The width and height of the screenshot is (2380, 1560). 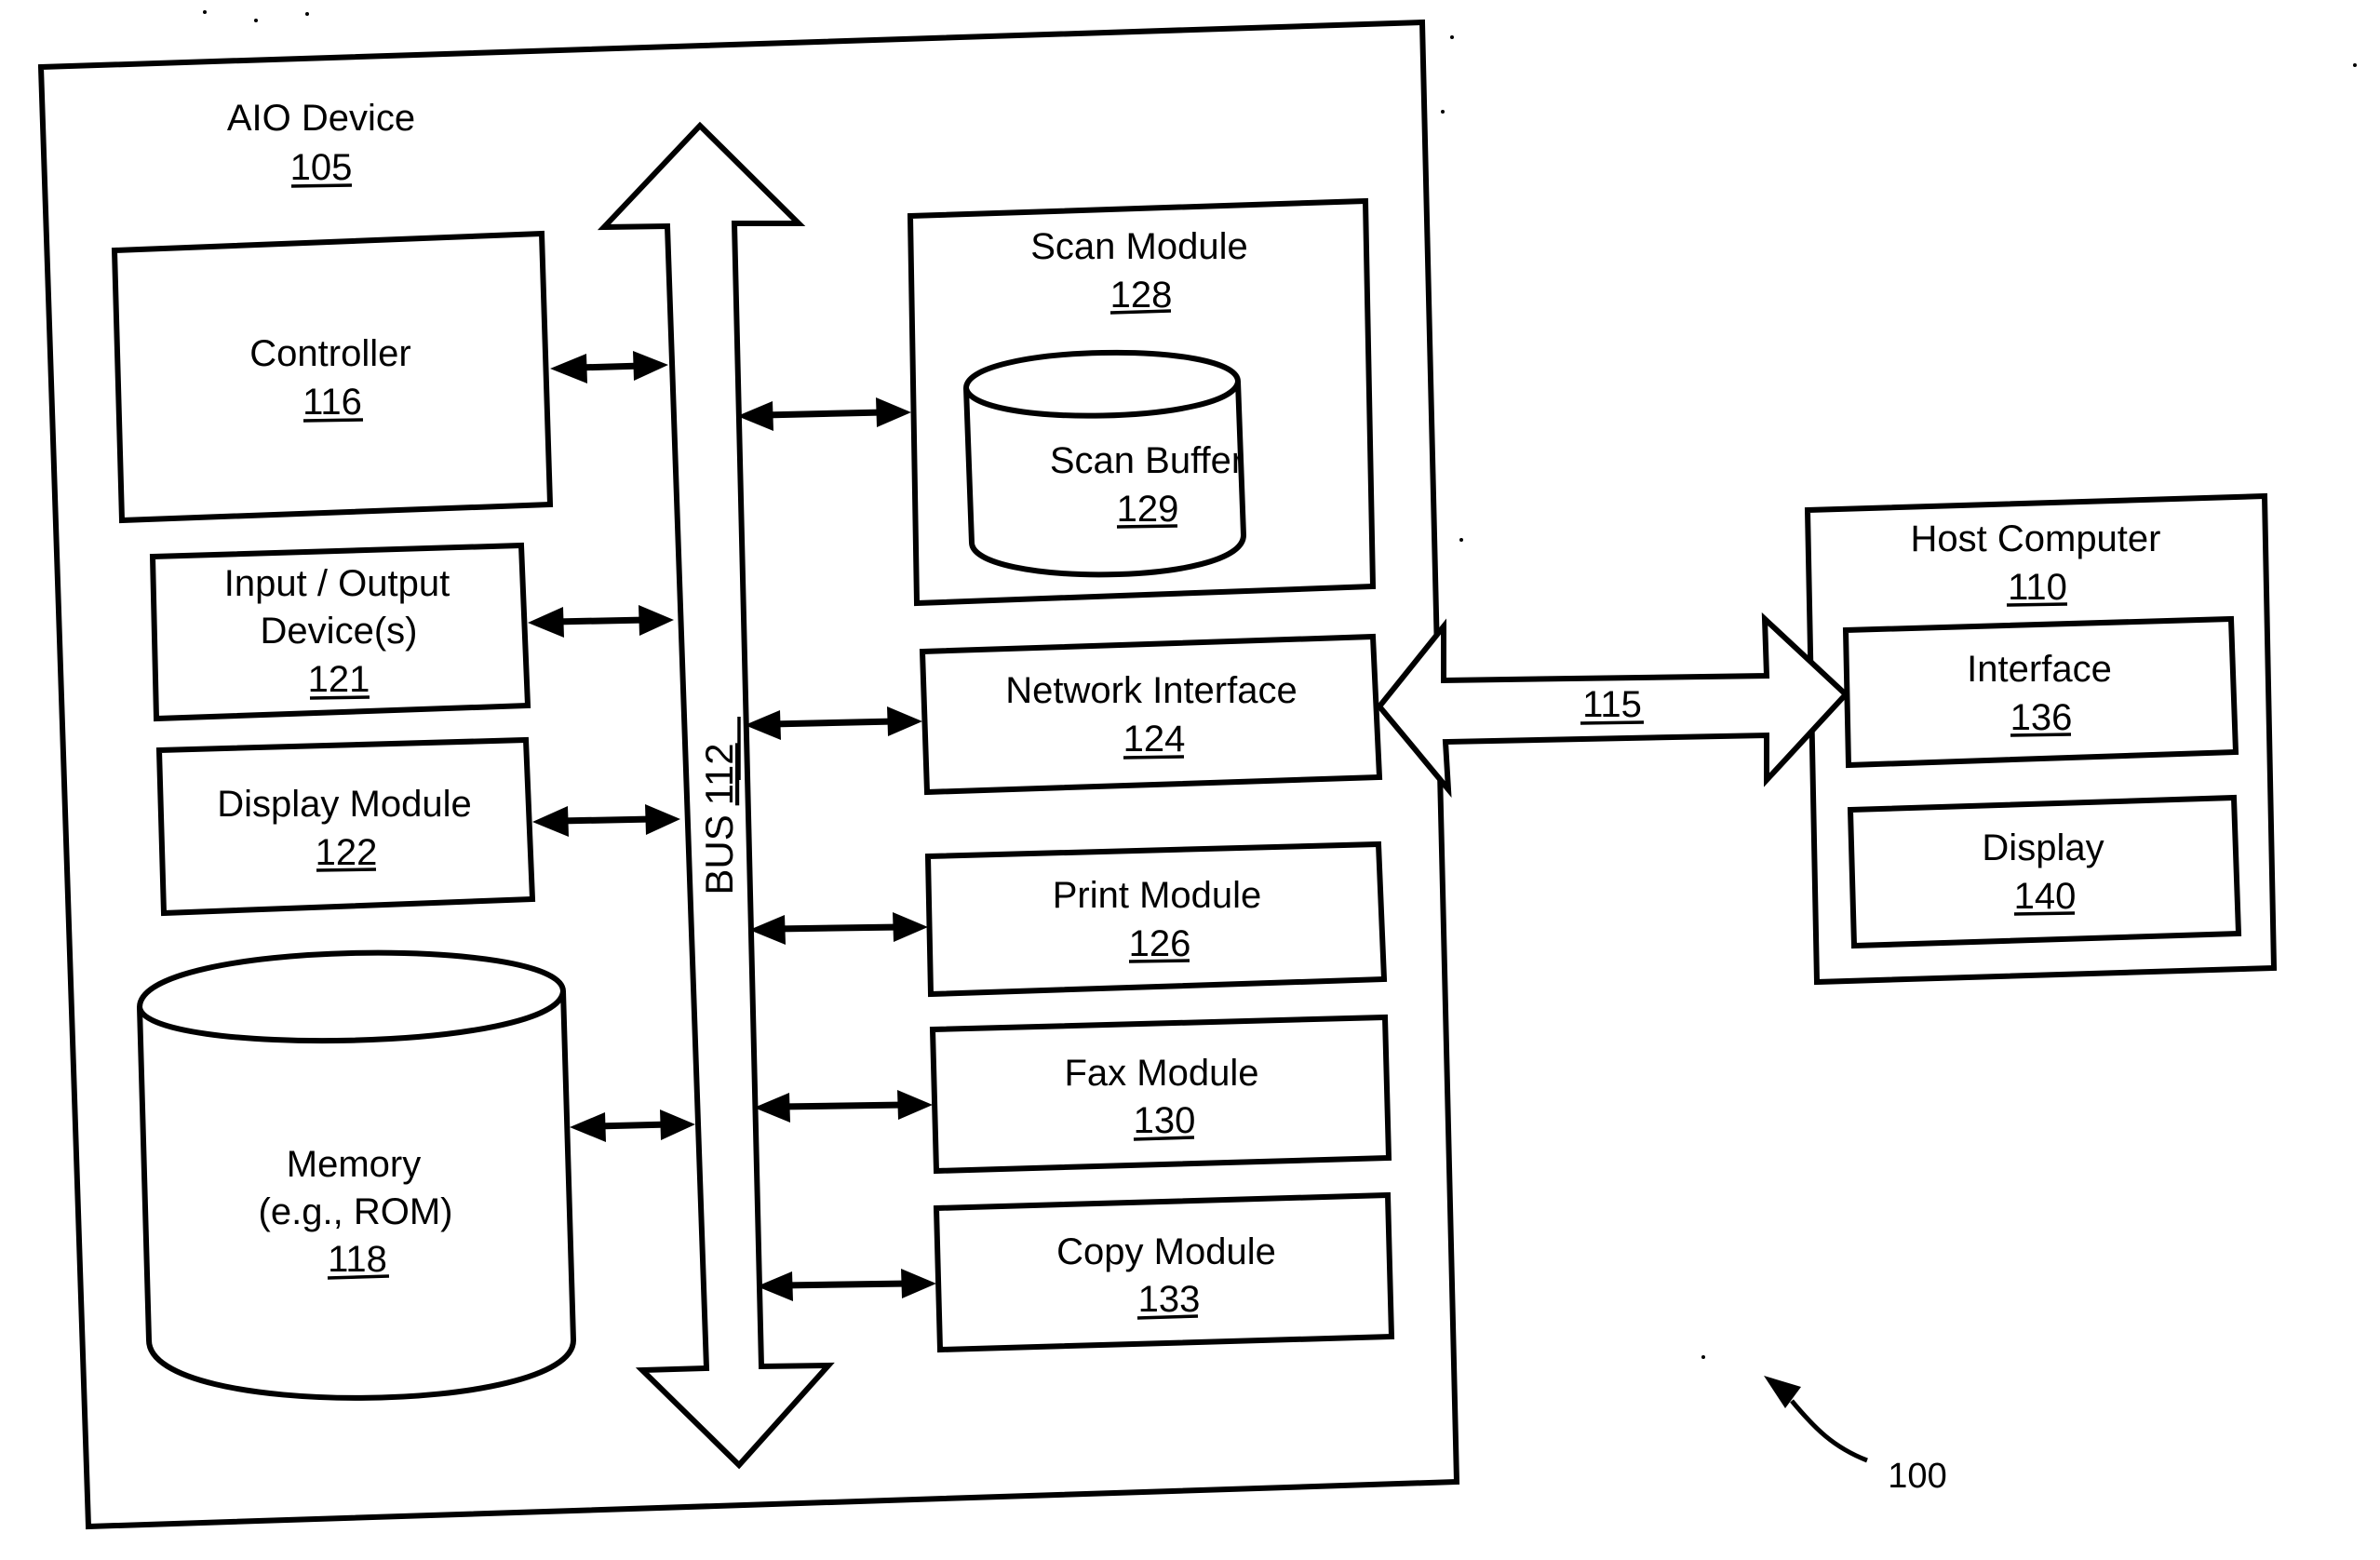 I want to click on figure-number: 100, so click(x=1917, y=1476).